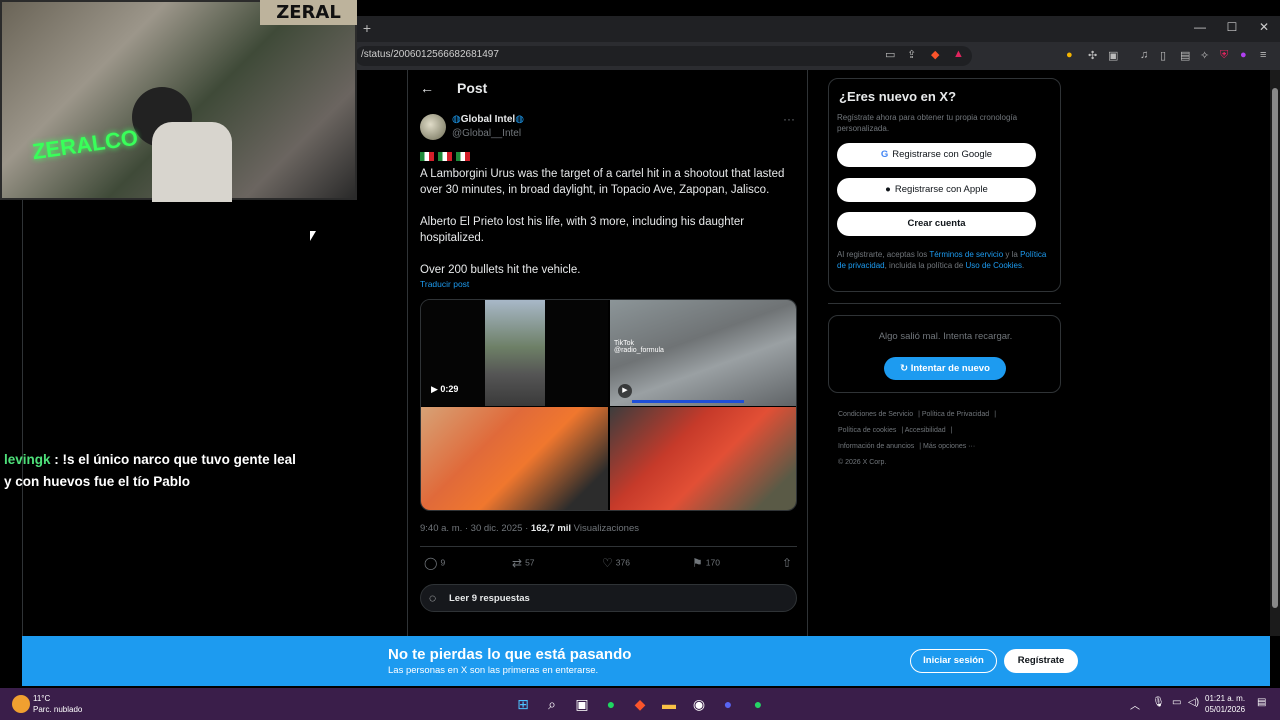  I want to click on read-replies-button: ◌ Leer 9 respuestas, so click(608, 598).